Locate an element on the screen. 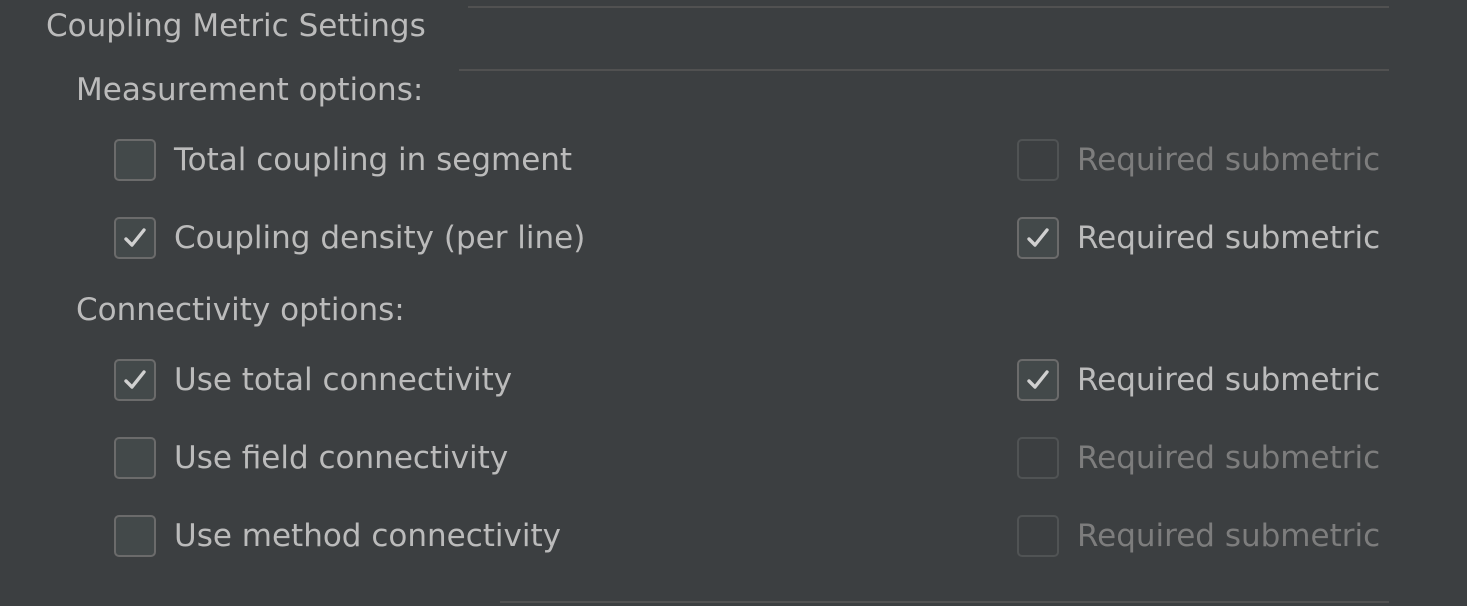 This screenshot has width=1467, height=606. checkbox-label: Use total connectivity is located at coordinates (343, 380).